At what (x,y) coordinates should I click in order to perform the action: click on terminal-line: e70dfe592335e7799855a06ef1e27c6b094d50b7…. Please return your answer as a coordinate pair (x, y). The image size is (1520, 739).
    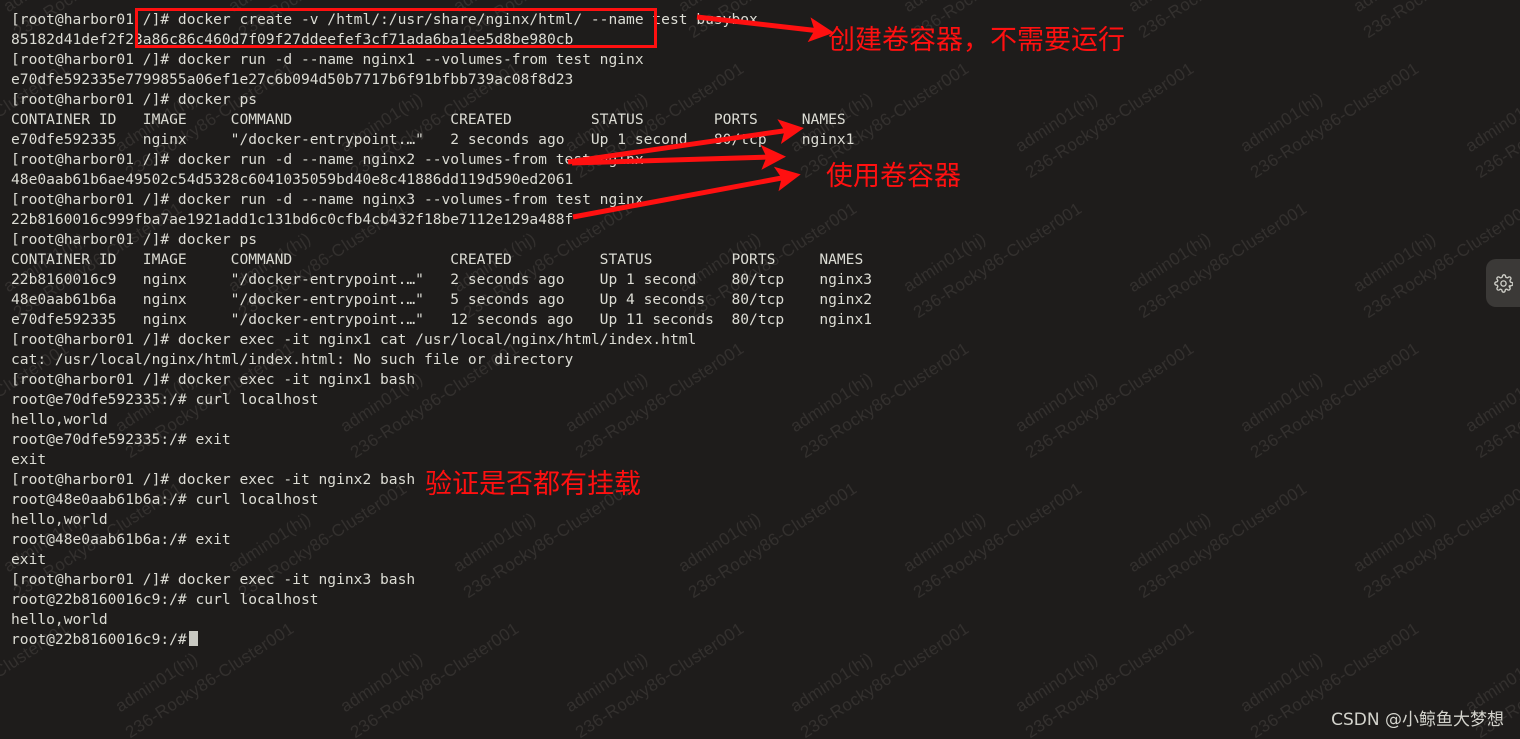
    Looking at the image, I should click on (292, 79).